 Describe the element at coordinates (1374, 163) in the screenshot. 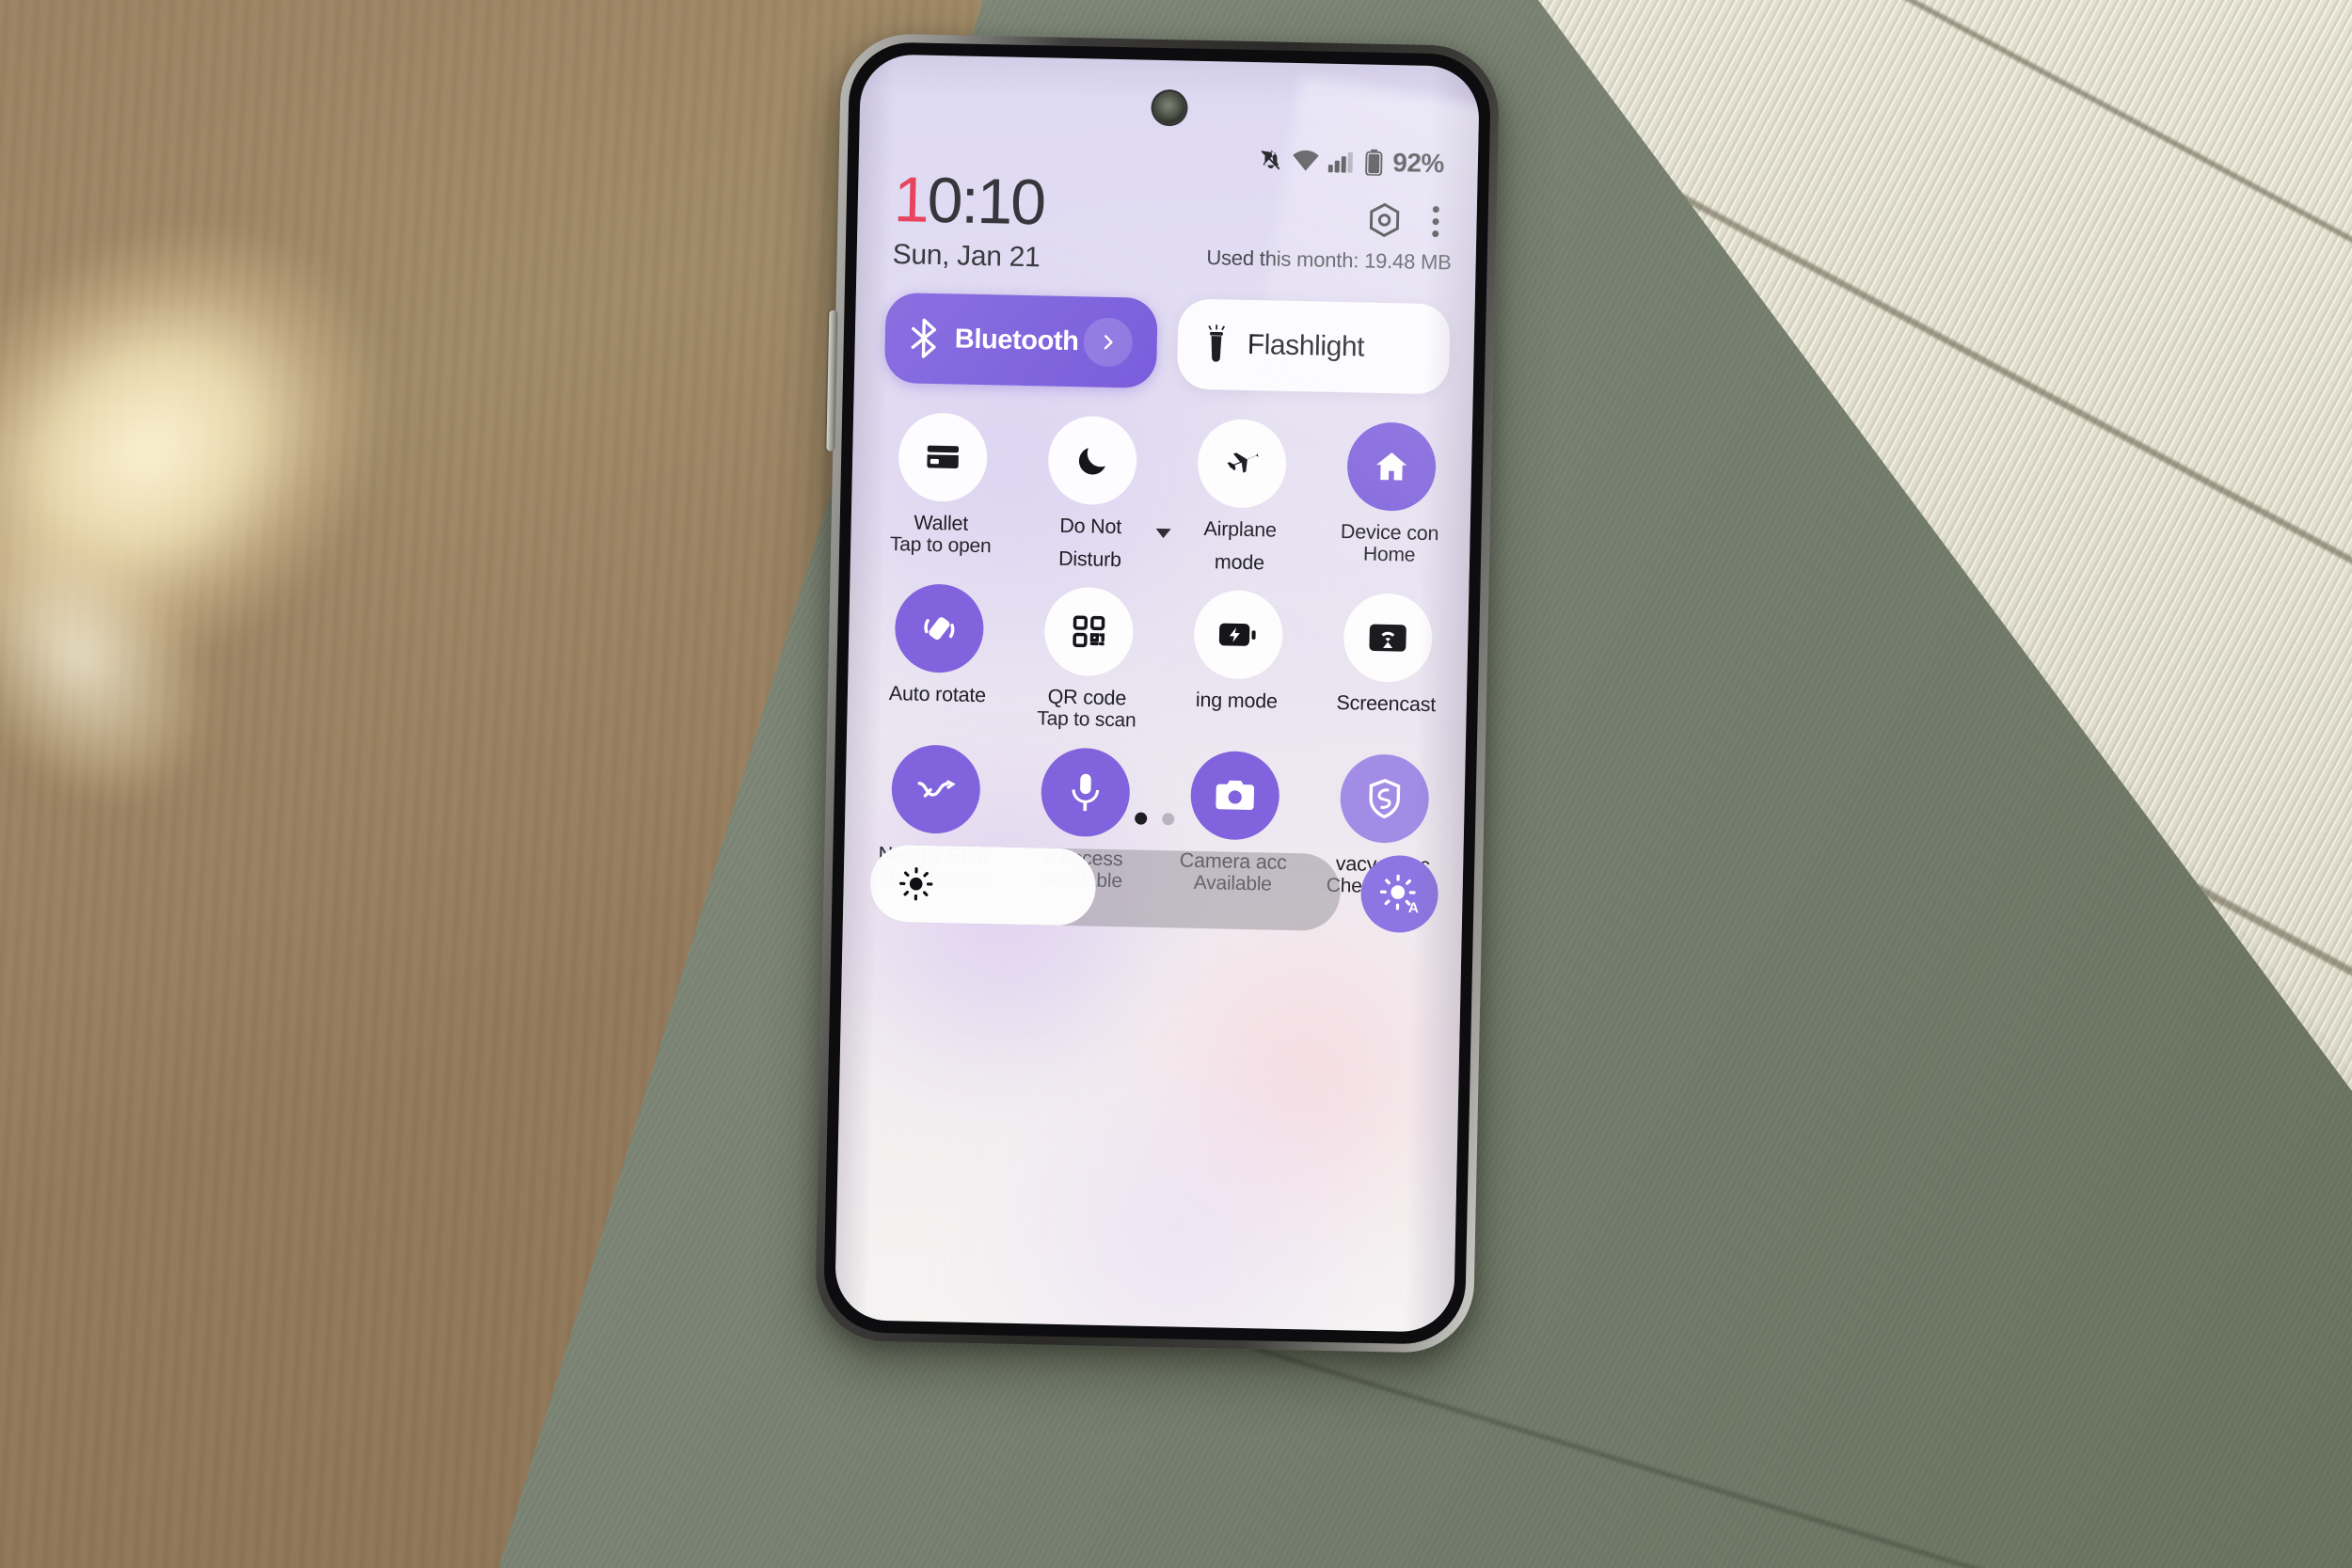

I see `battery-icon` at that location.